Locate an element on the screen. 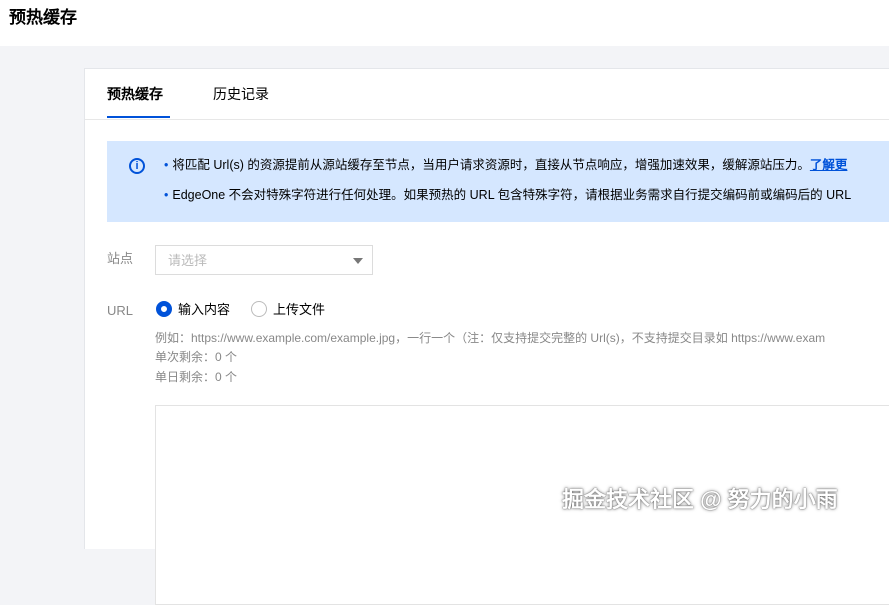 This screenshot has height=605, width=889. radio-checked-icon is located at coordinates (164, 309).